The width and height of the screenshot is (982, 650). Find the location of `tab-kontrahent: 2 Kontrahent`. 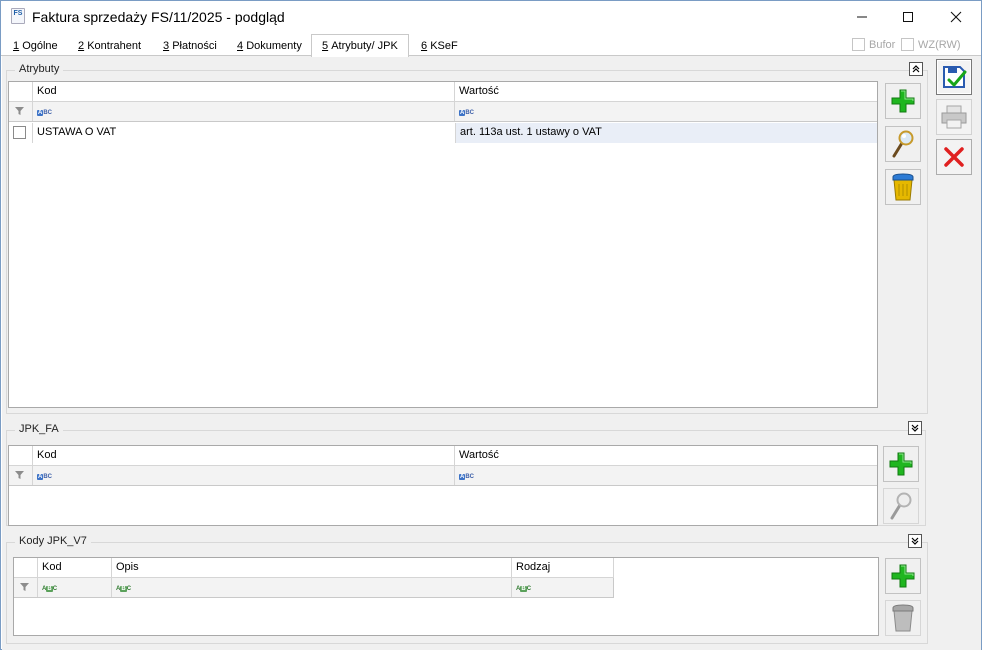

tab-kontrahent: 2 Kontrahent is located at coordinates (109, 46).